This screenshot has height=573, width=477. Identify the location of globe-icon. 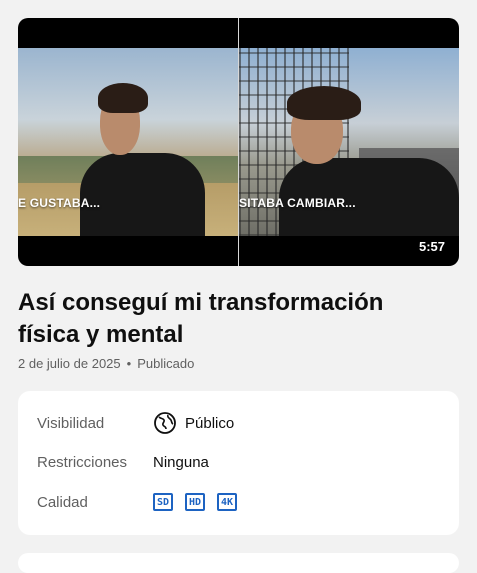
(165, 423).